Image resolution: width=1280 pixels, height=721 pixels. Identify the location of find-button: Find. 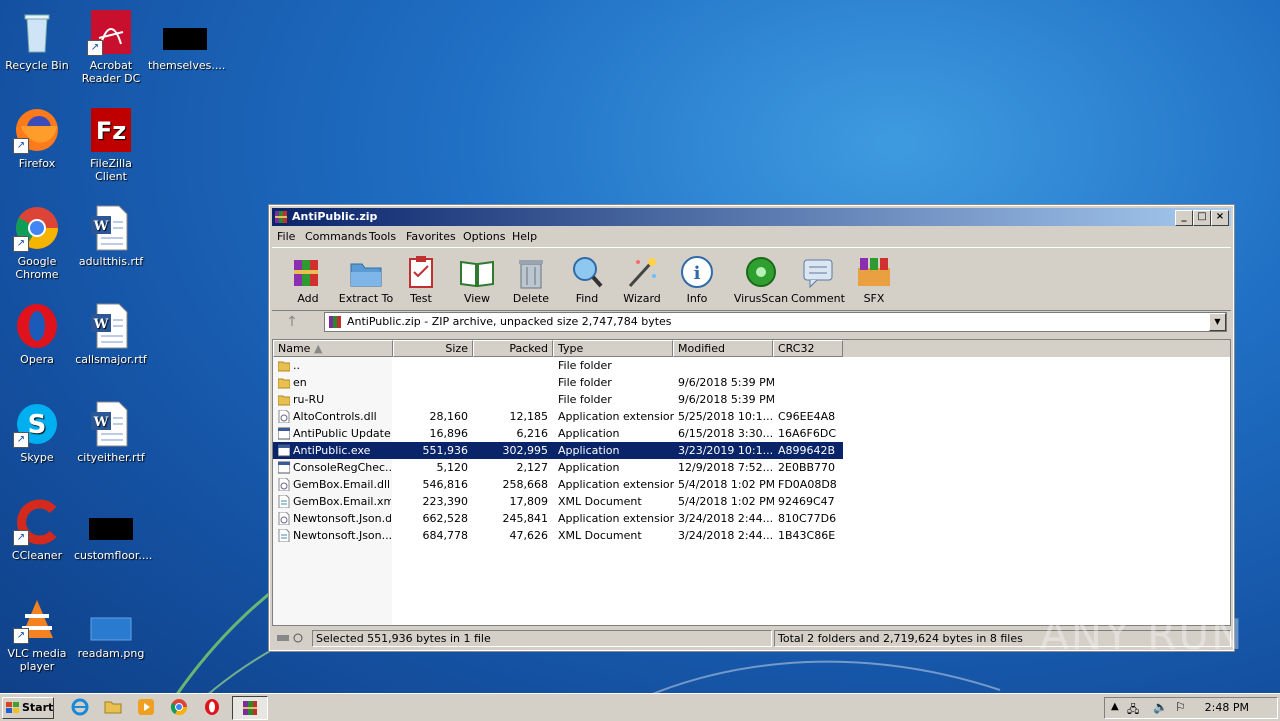
(587, 277).